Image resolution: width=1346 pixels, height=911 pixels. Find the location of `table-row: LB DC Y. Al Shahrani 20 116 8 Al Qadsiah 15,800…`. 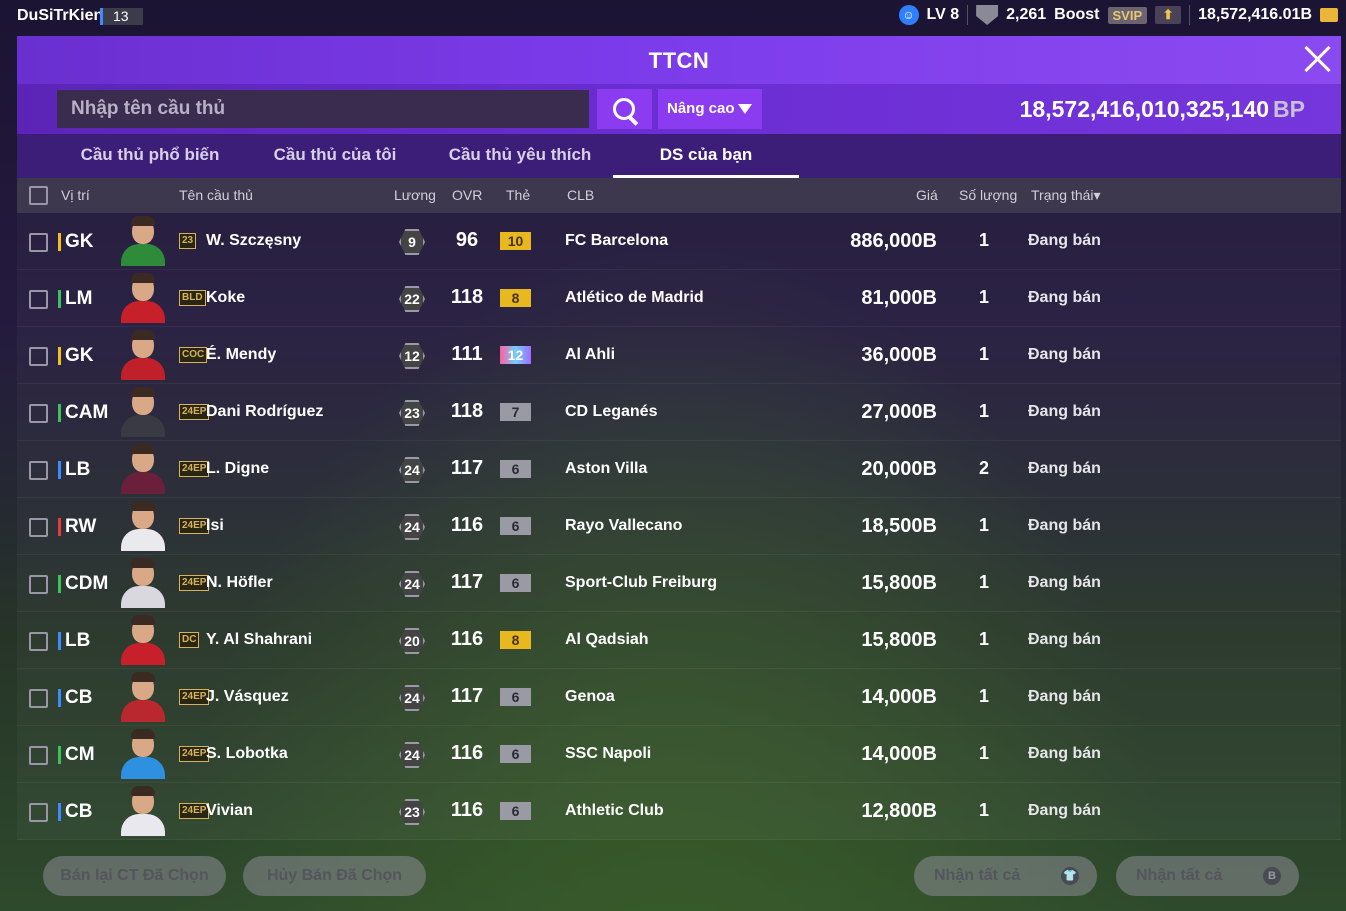

table-row: LB DC Y. Al Shahrani 20 116 8 Al Qadsiah 15,800… is located at coordinates (679, 640).